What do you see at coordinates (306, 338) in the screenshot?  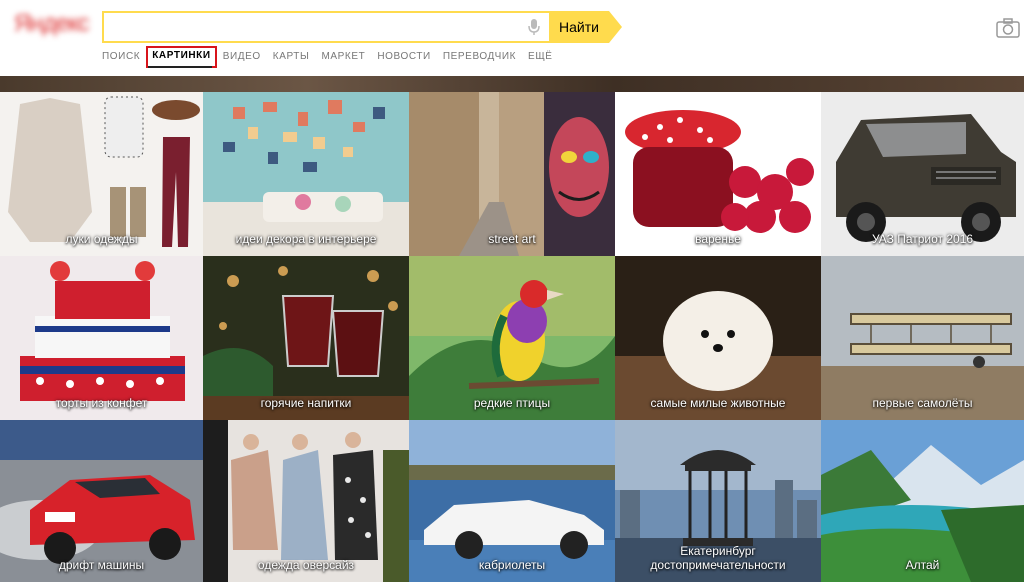 I see `tile-hot-drinks: горячие напитки` at bounding box center [306, 338].